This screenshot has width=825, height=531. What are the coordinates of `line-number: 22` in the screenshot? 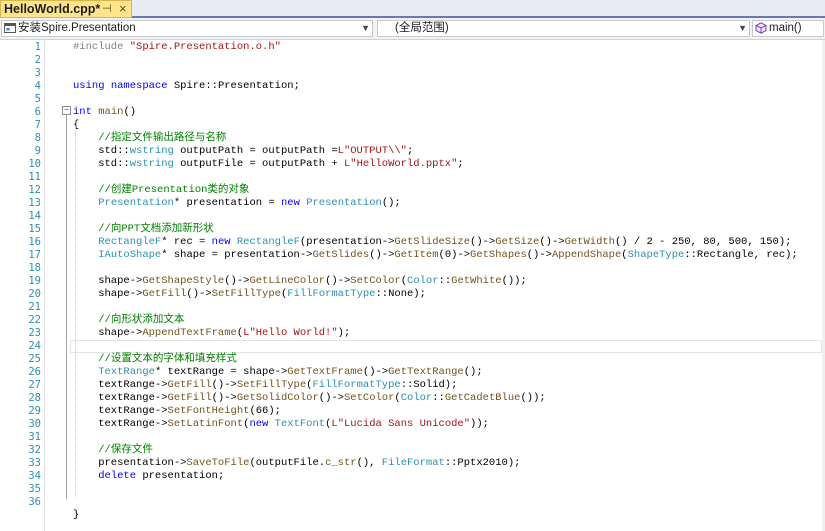 It's located at (34, 320).